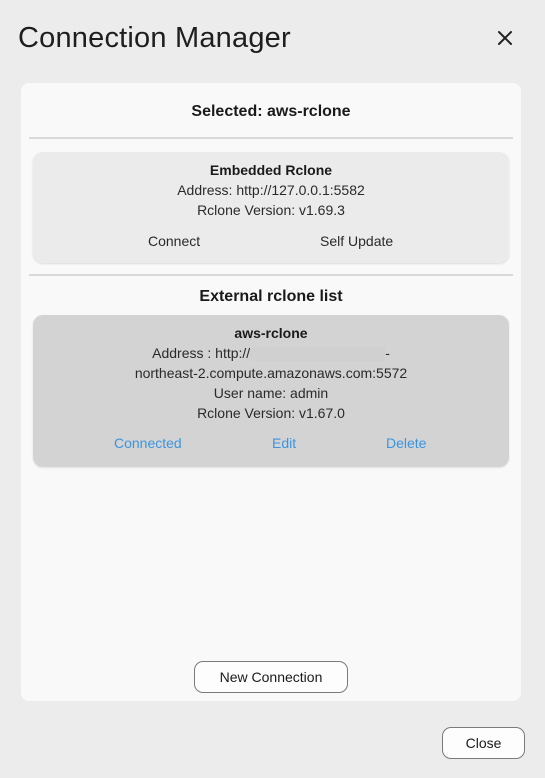 The height and width of the screenshot is (778, 545). Describe the element at coordinates (271, 111) in the screenshot. I see `selected-connection-title: Selected: aws-rclone` at that location.